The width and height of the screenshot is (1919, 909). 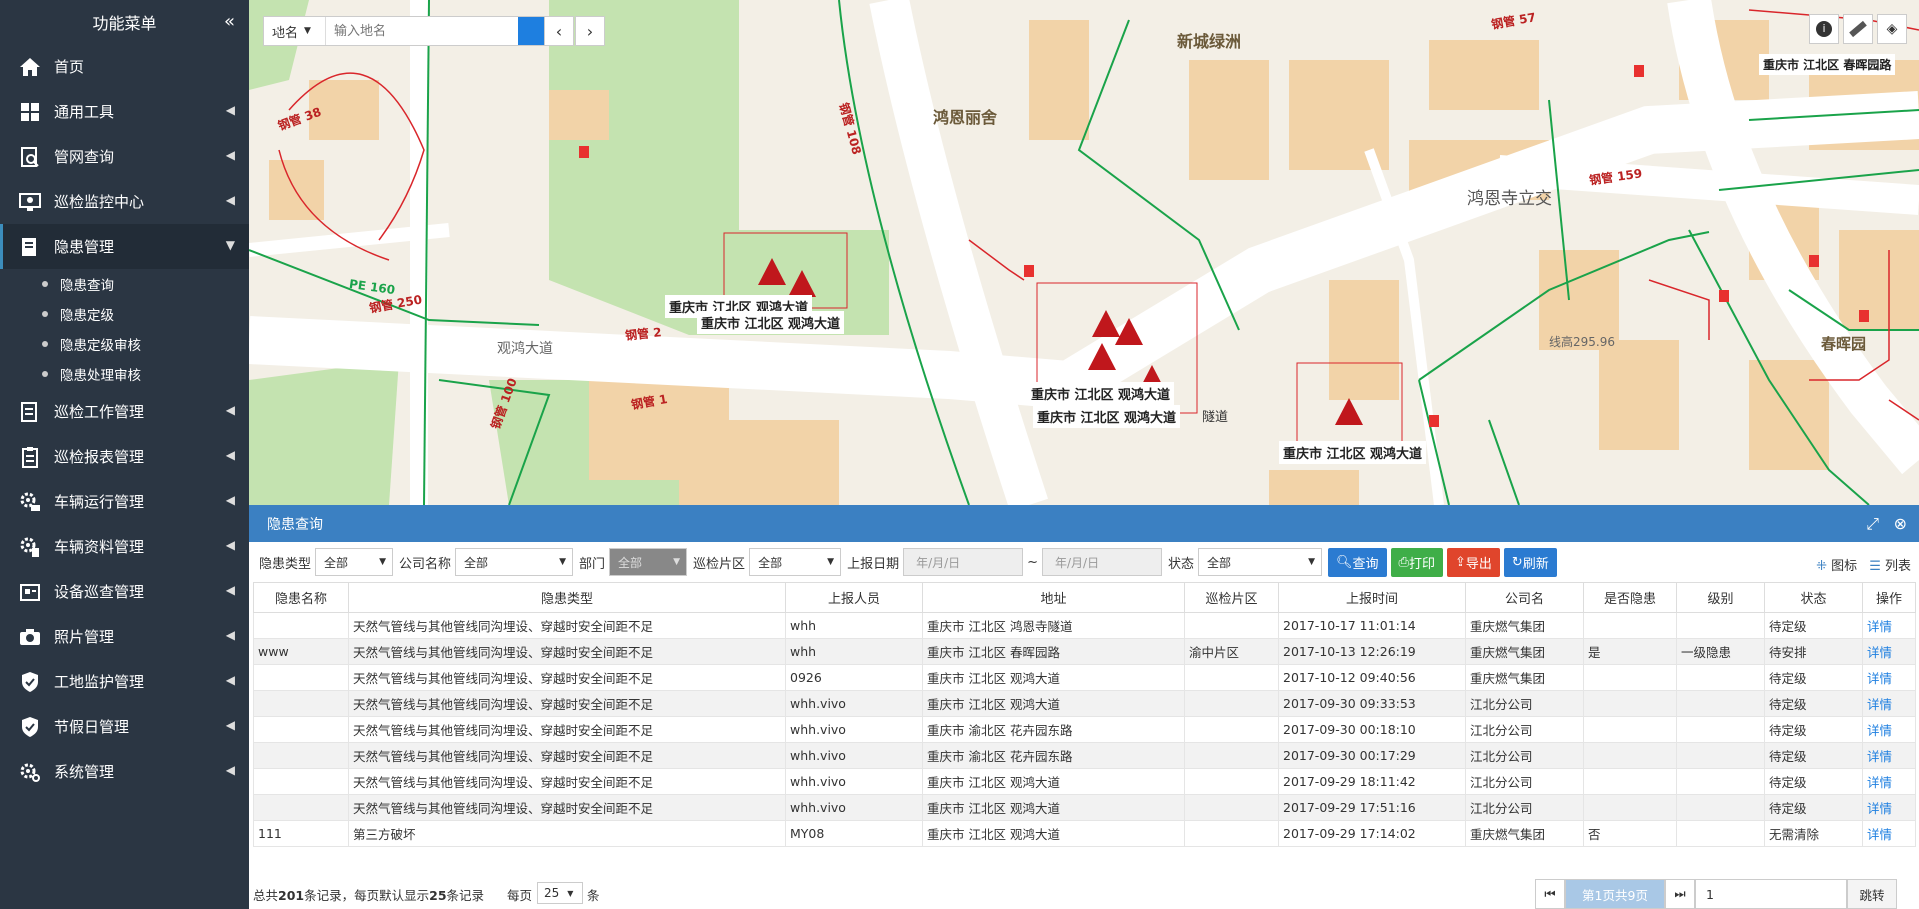 I want to click on column-header: 地址, so click(x=1053, y=597).